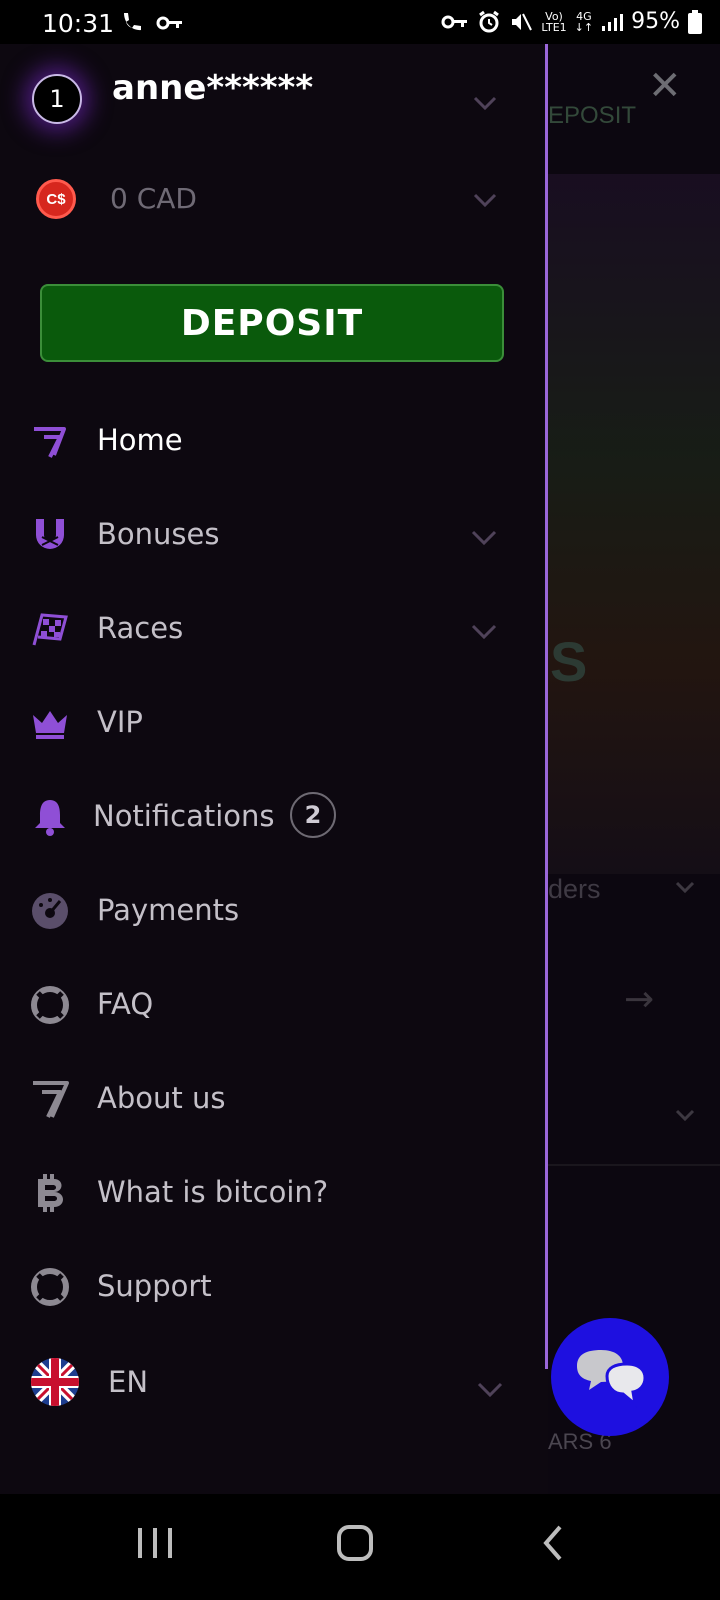  What do you see at coordinates (213, 1192) in the screenshot?
I see `menu-label: What is bitcoin?` at bounding box center [213, 1192].